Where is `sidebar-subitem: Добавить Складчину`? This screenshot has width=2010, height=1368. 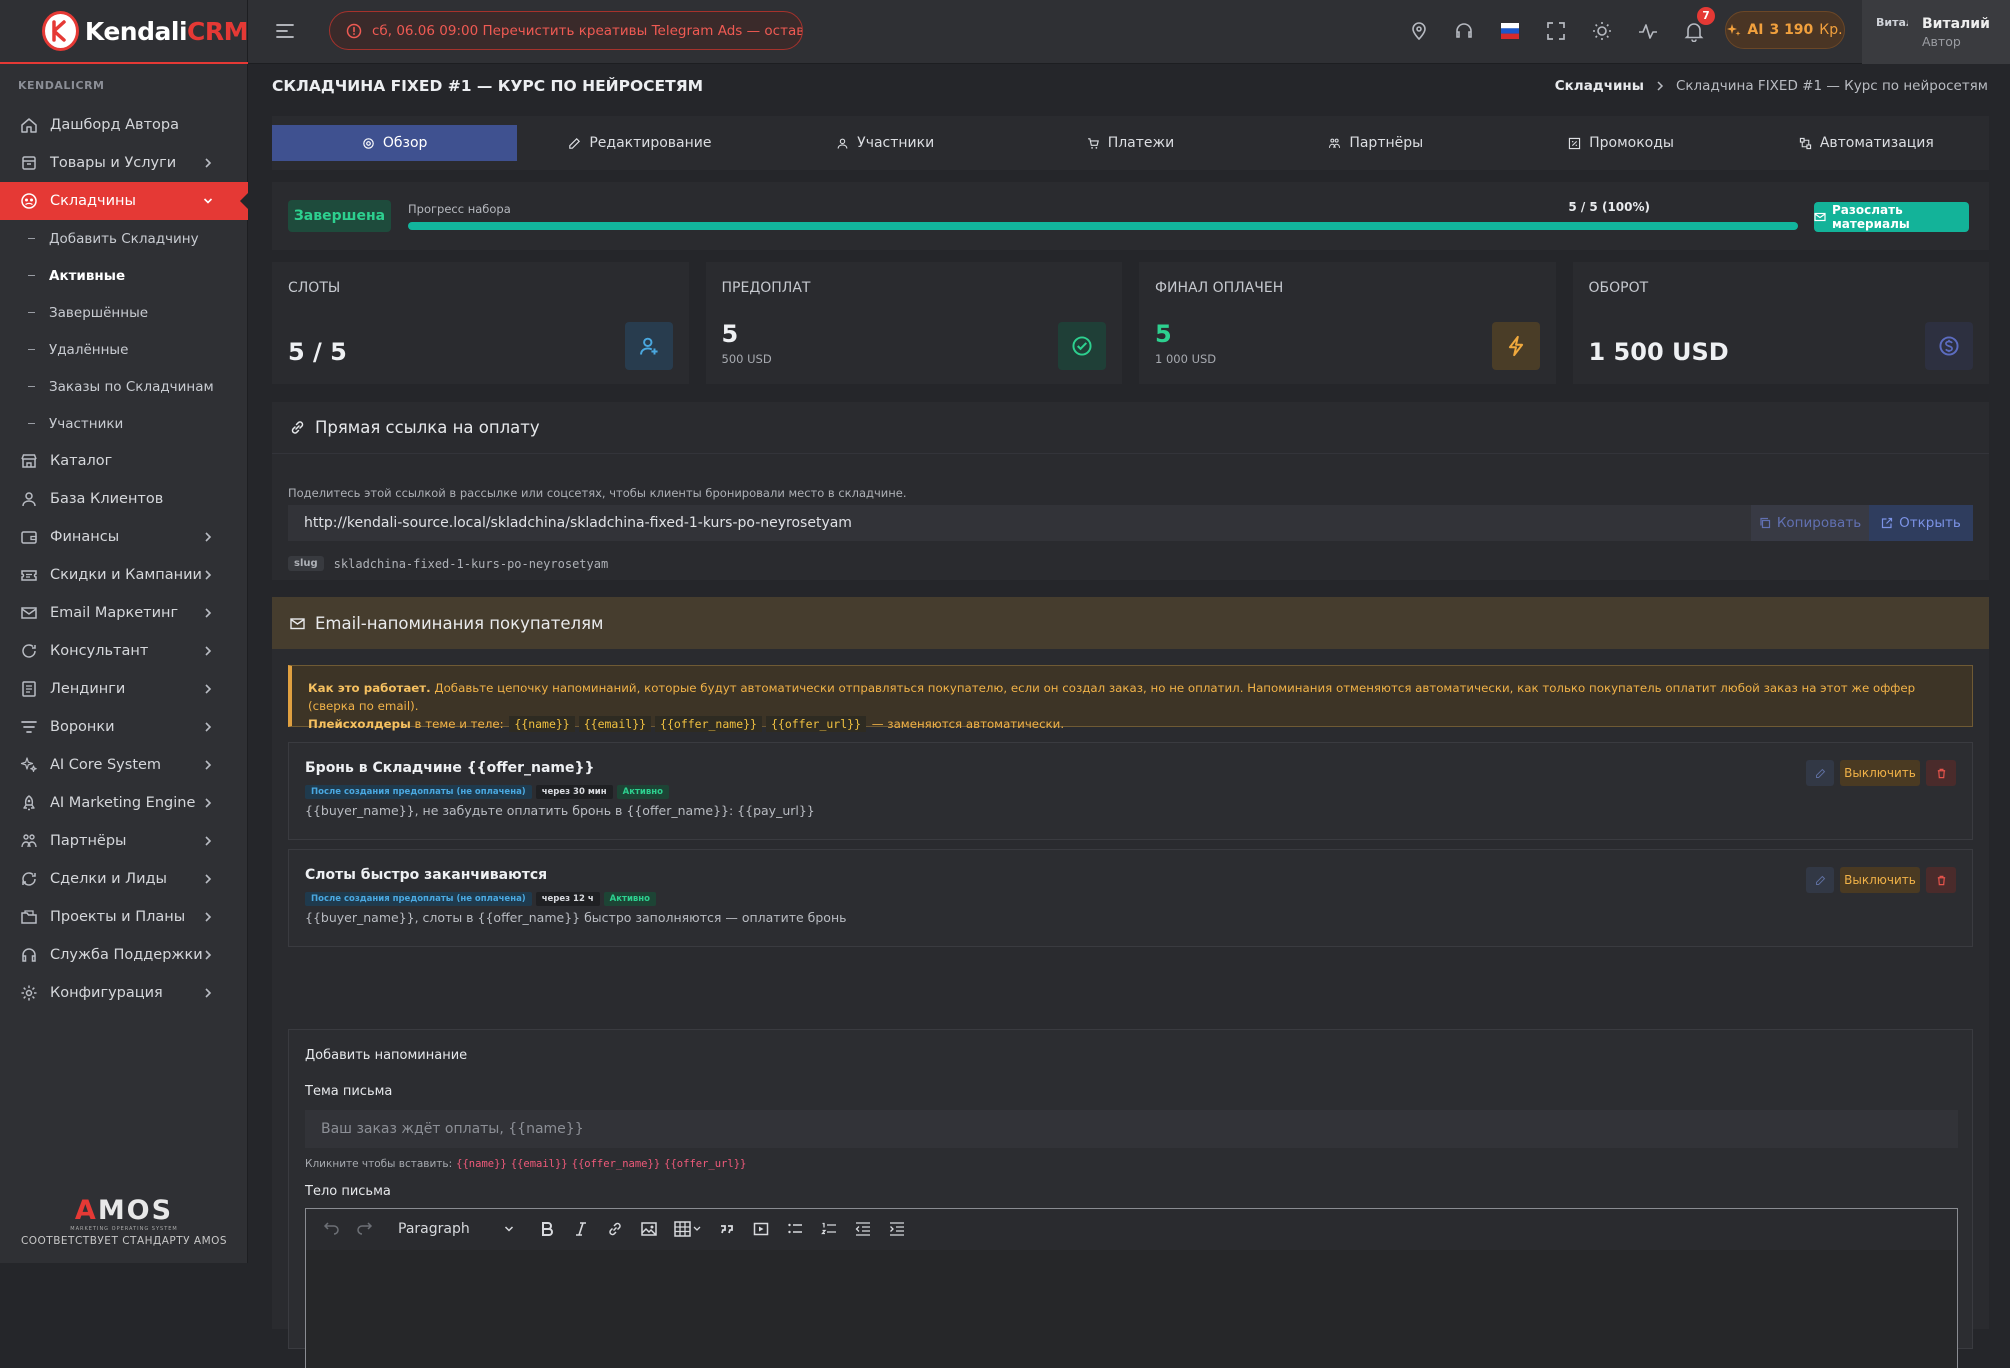
sidebar-subitem: Добавить Складчину is located at coordinates (124, 238).